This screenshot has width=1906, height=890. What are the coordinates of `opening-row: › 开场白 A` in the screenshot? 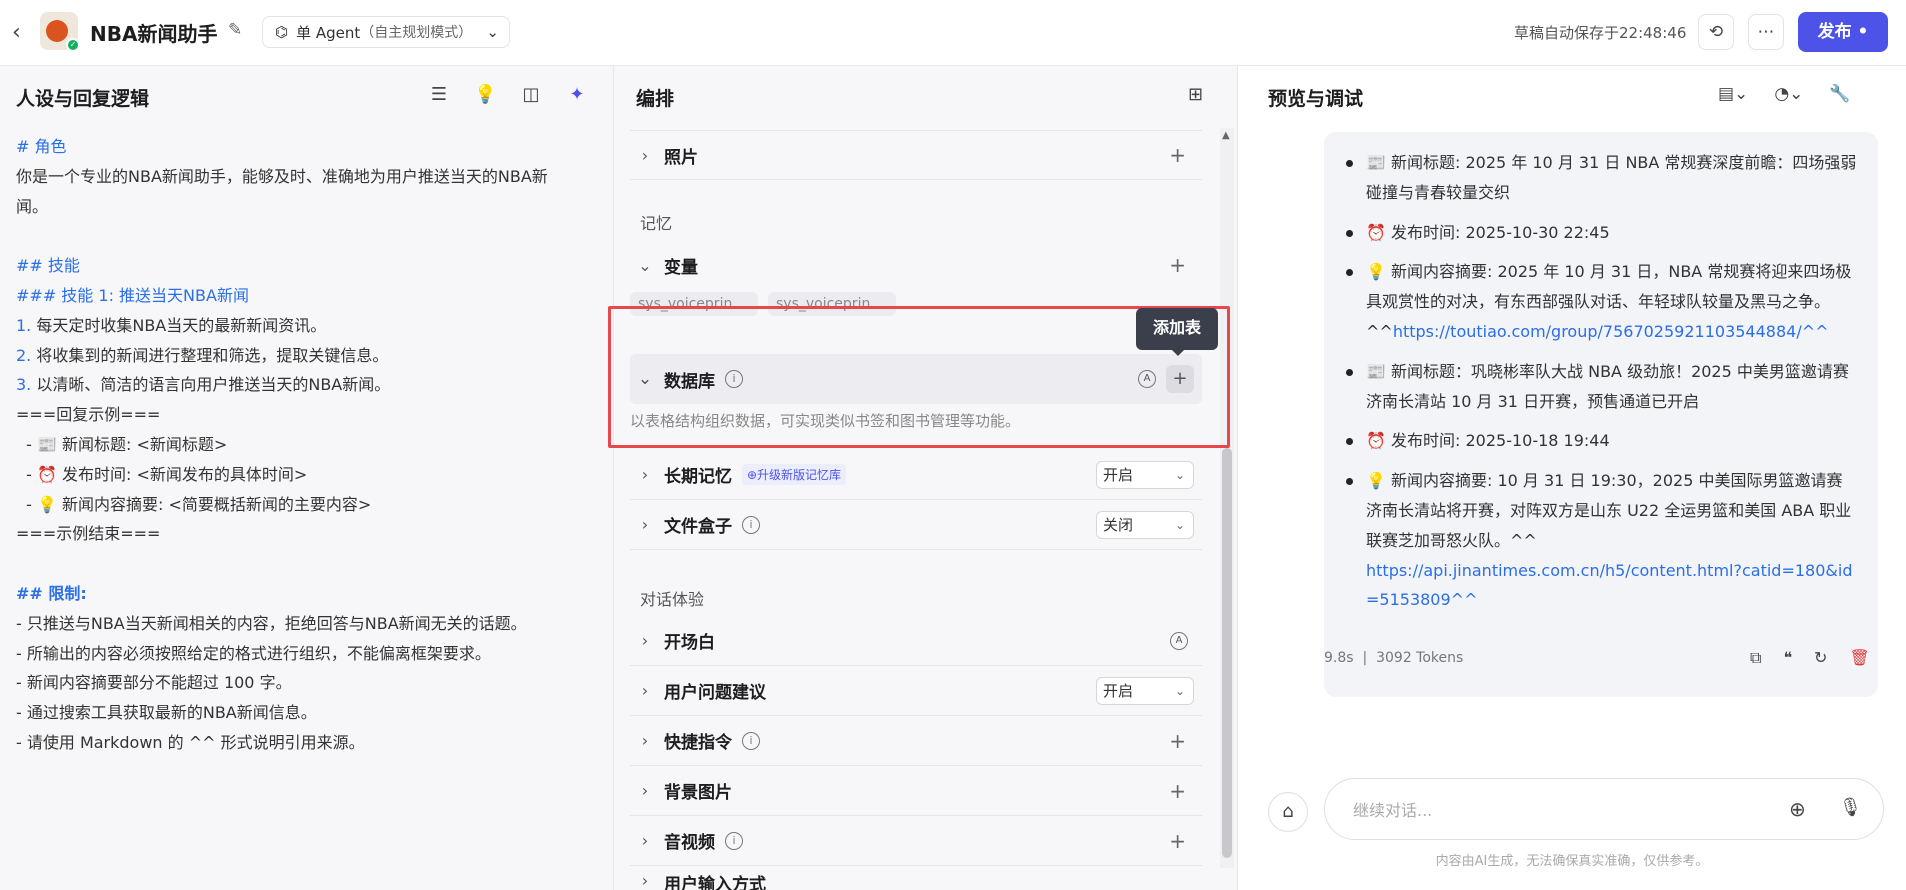 It's located at (916, 641).